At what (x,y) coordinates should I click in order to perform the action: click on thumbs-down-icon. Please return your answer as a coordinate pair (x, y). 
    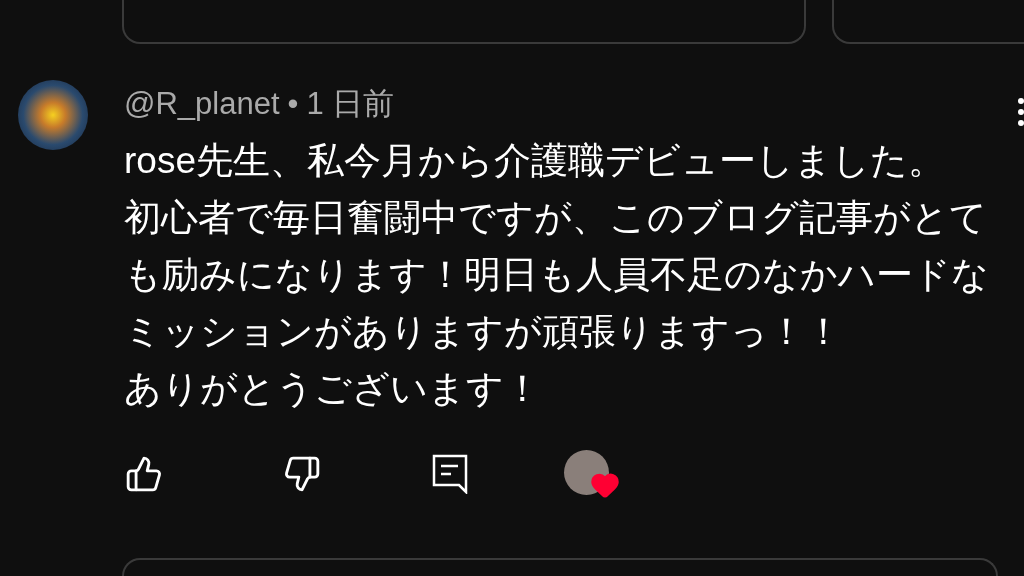
    Looking at the image, I should click on (302, 474).